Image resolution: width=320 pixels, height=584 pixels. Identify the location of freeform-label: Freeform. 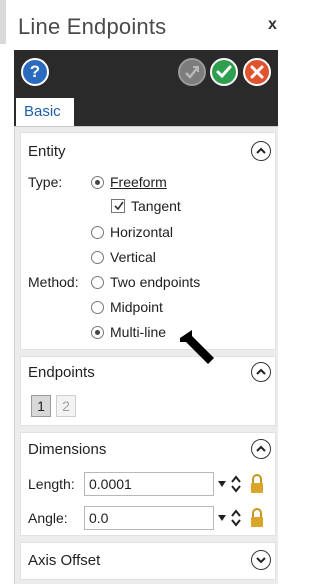
(138, 182).